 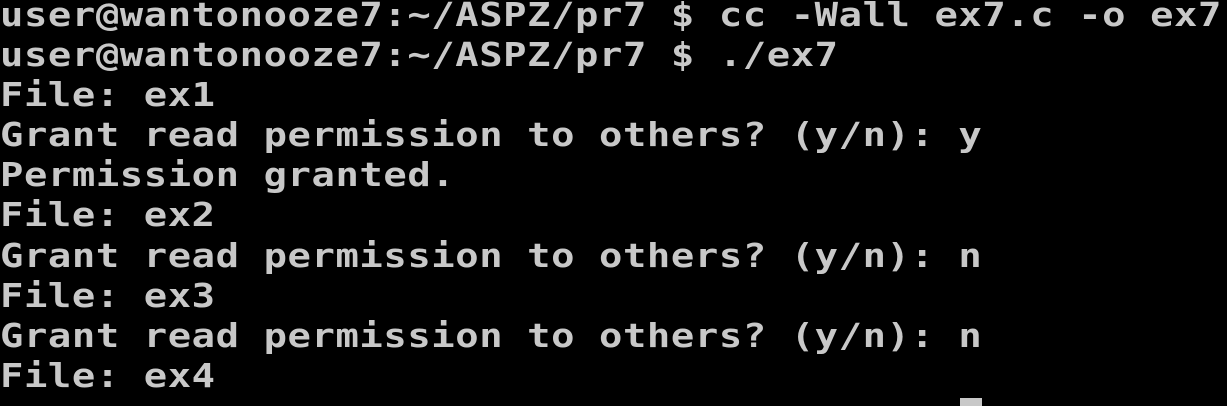 I want to click on terminal-line-6: File: ex2, so click(x=108, y=214).